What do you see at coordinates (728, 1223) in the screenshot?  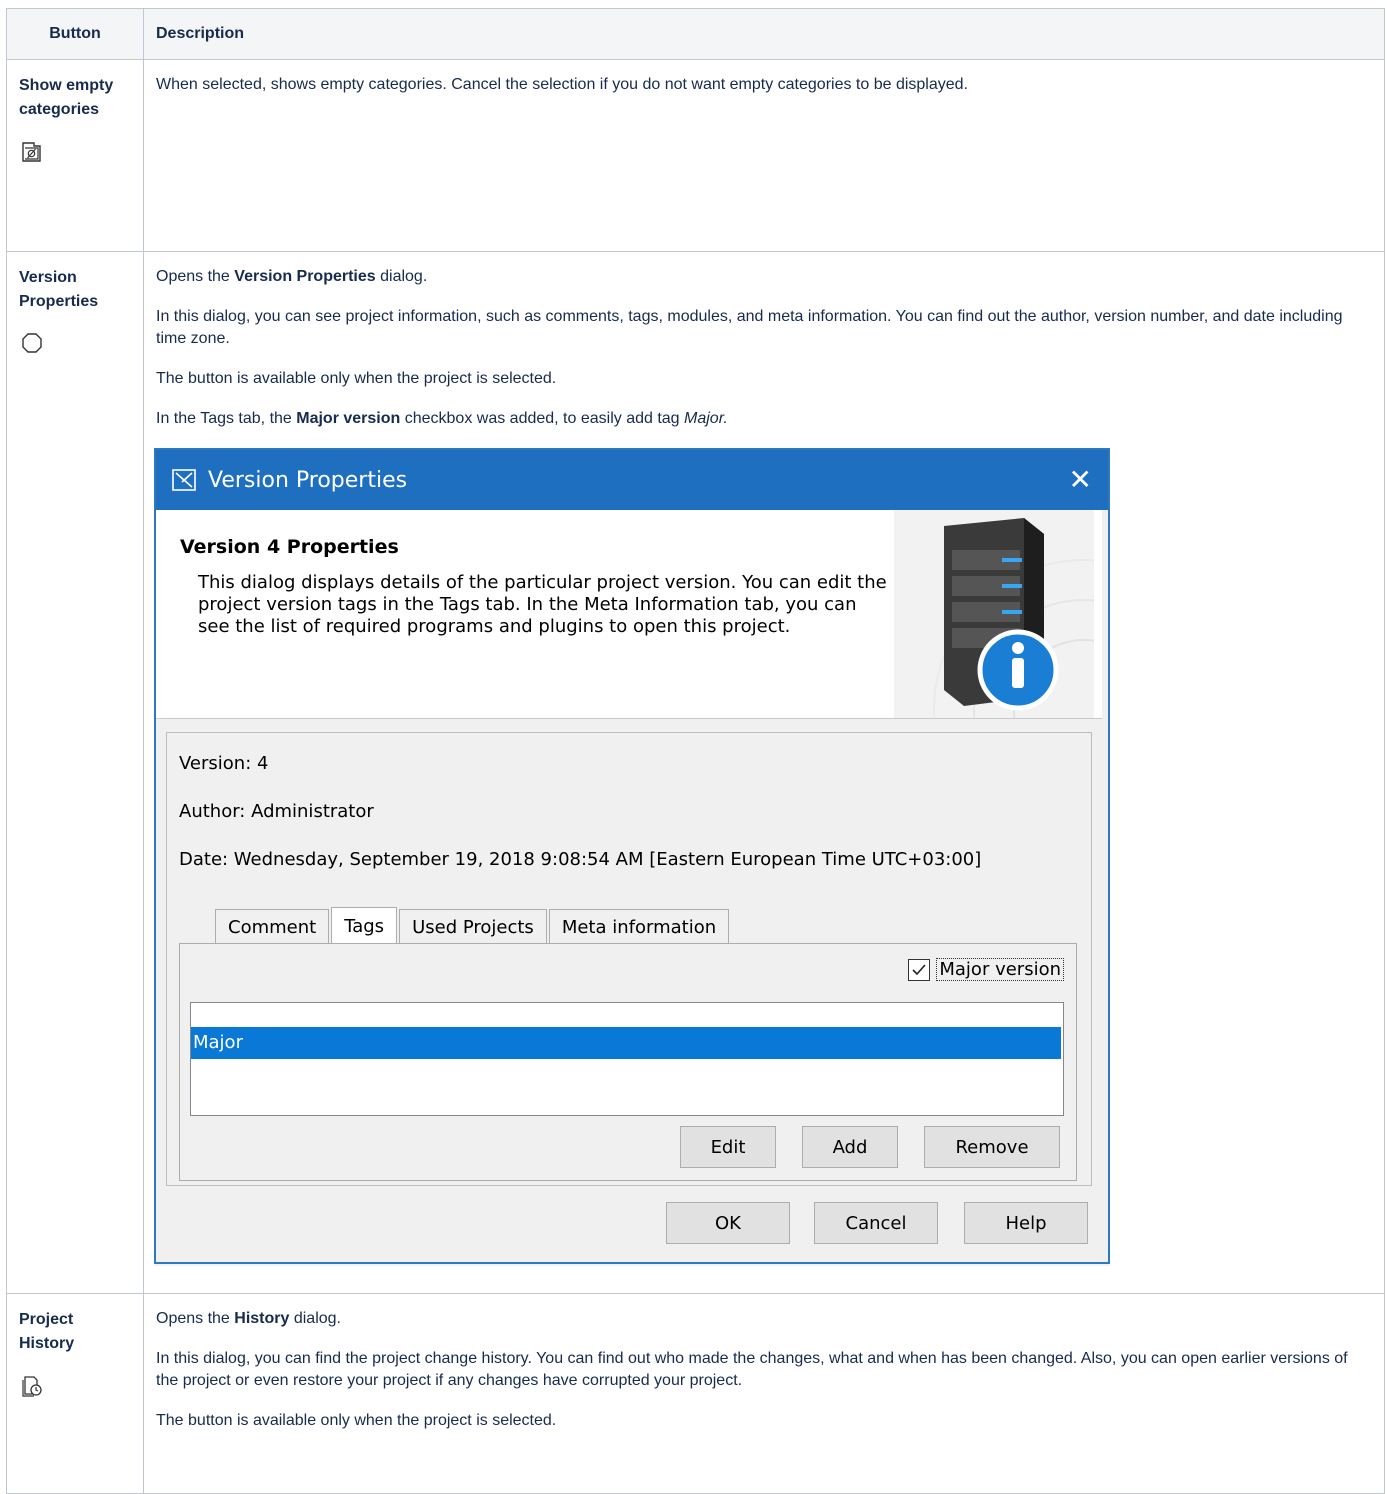 I see `ok-button: OK` at bounding box center [728, 1223].